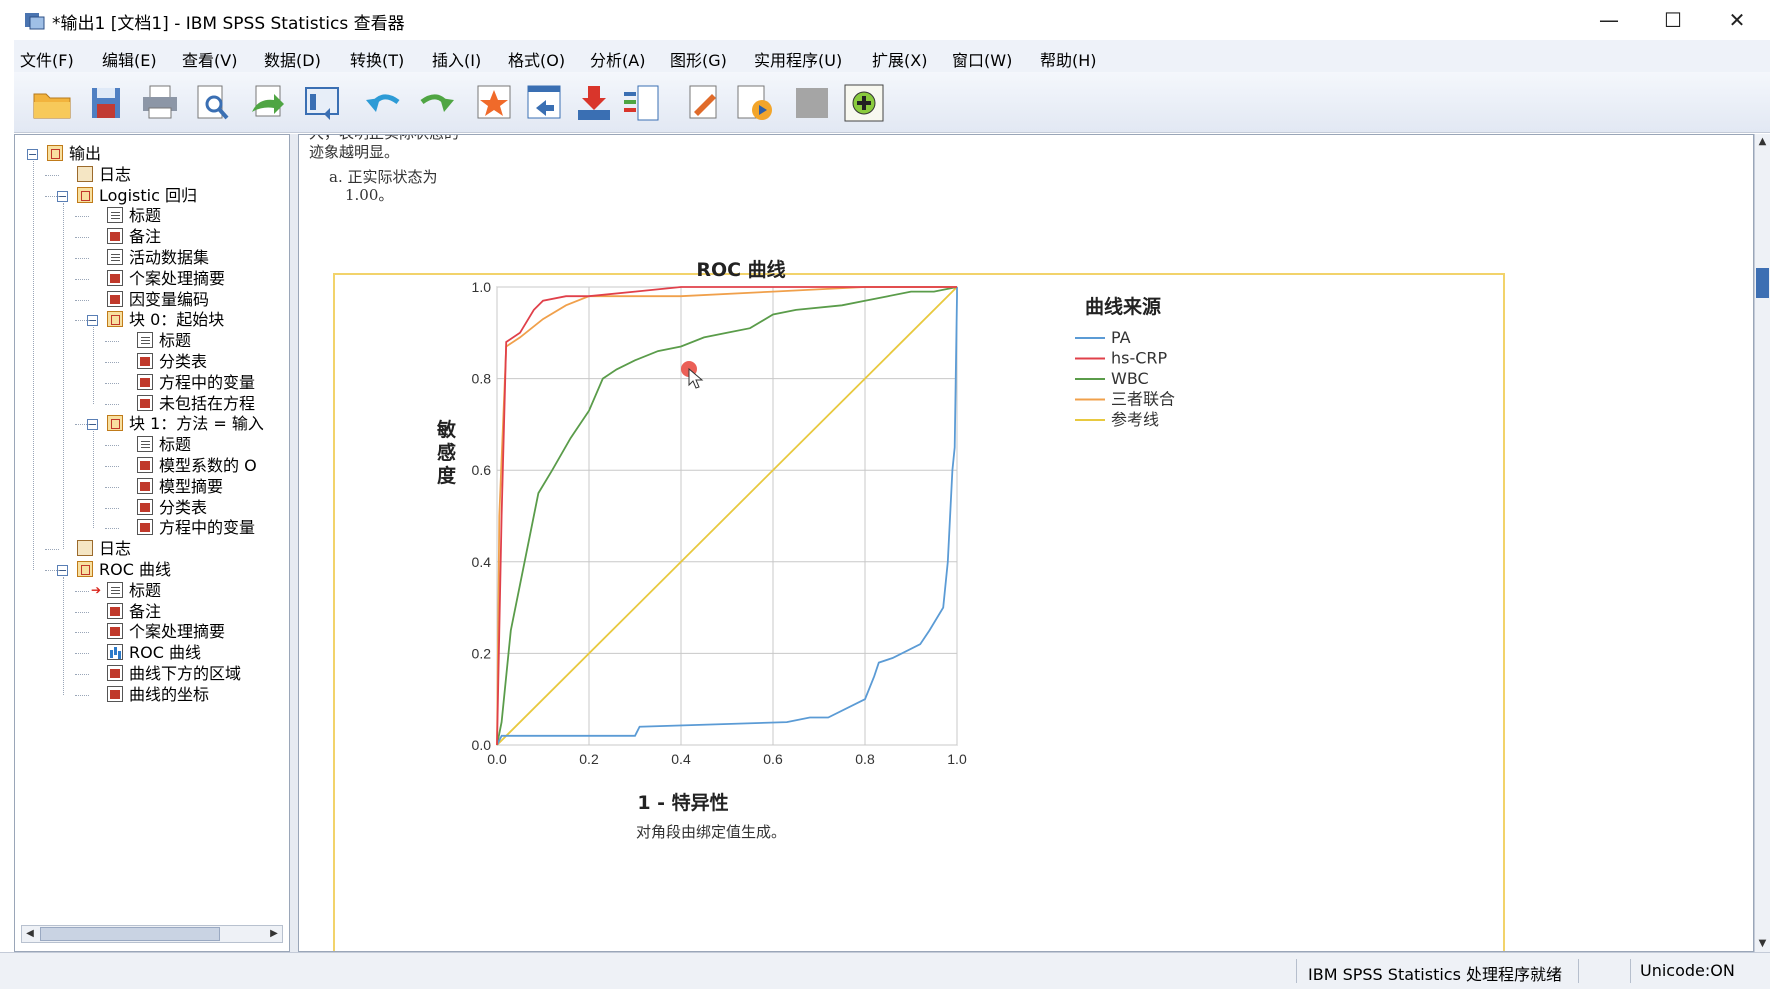  I want to click on status-bar: IBM SPSS Statistics 处理程序就绪 Unicode:ON, so click(885, 970).